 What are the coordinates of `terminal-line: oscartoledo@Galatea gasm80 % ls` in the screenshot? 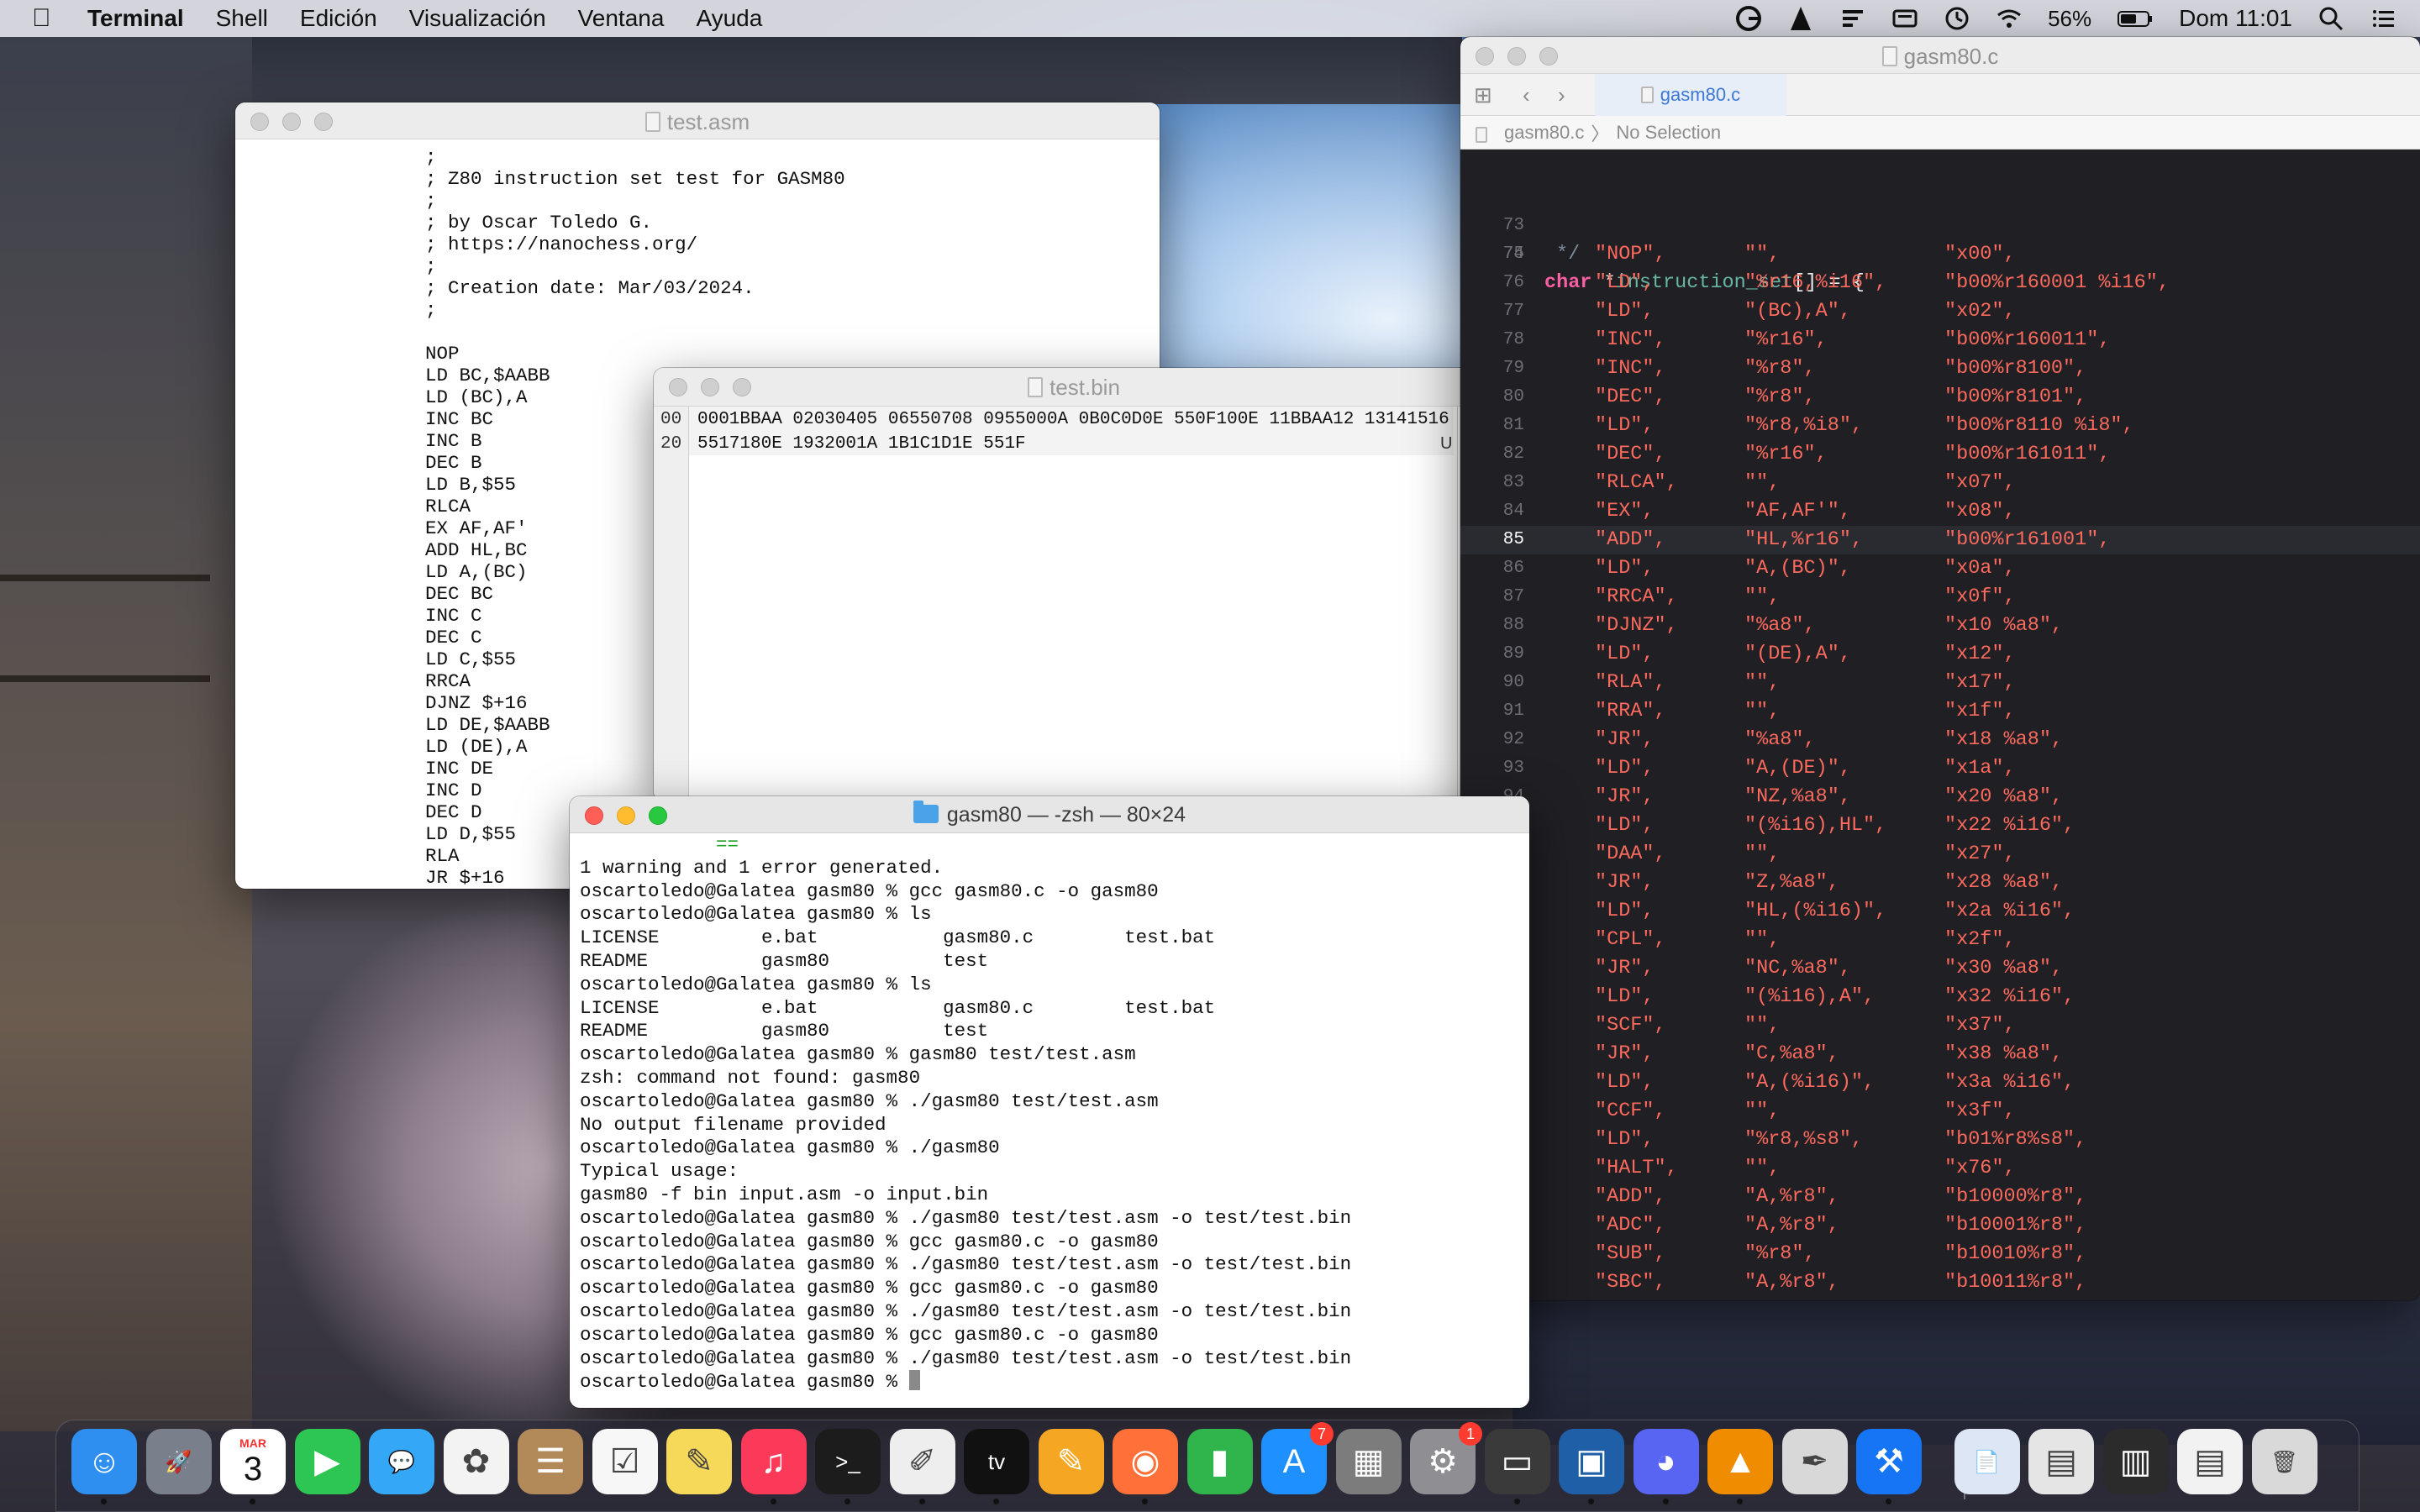 It's located at (756, 984).